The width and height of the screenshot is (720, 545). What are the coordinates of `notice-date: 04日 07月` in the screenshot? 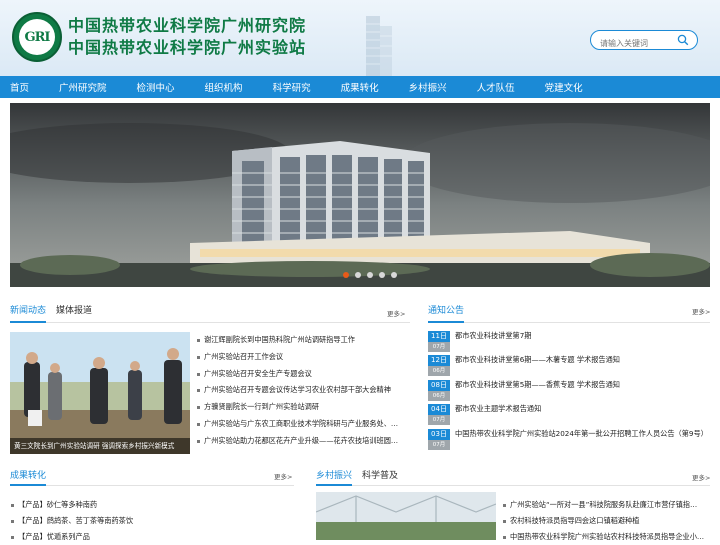 It's located at (439, 415).